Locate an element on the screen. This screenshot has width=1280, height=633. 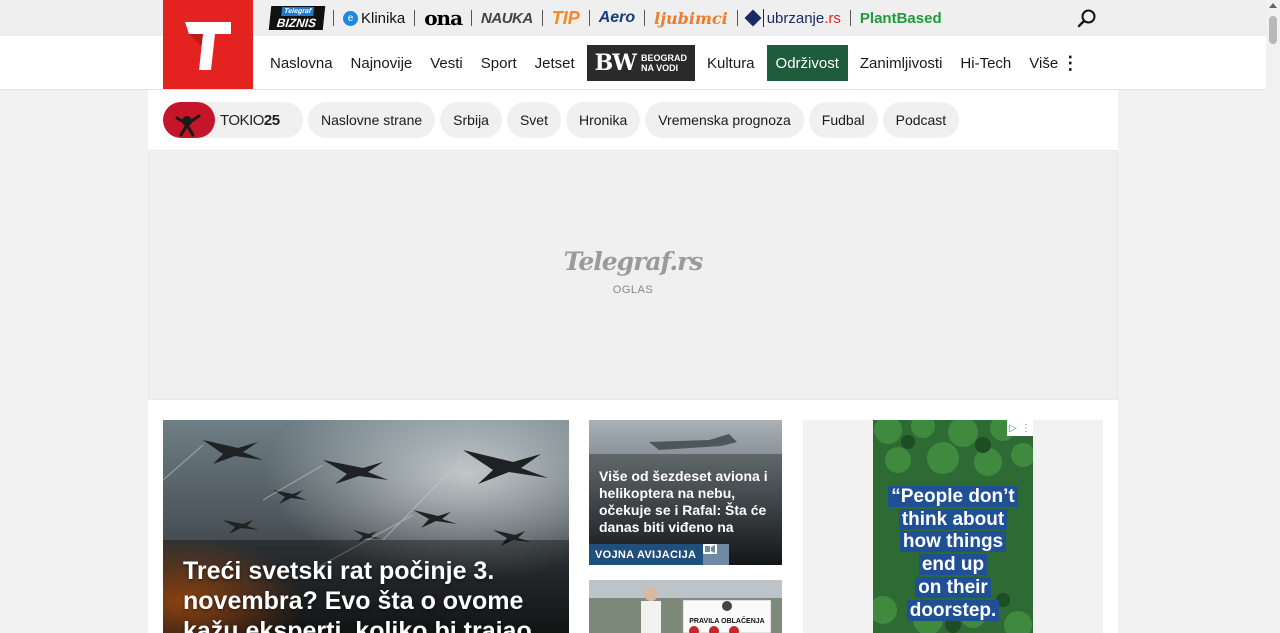
nav-vesti: Vesti is located at coordinates (446, 63).